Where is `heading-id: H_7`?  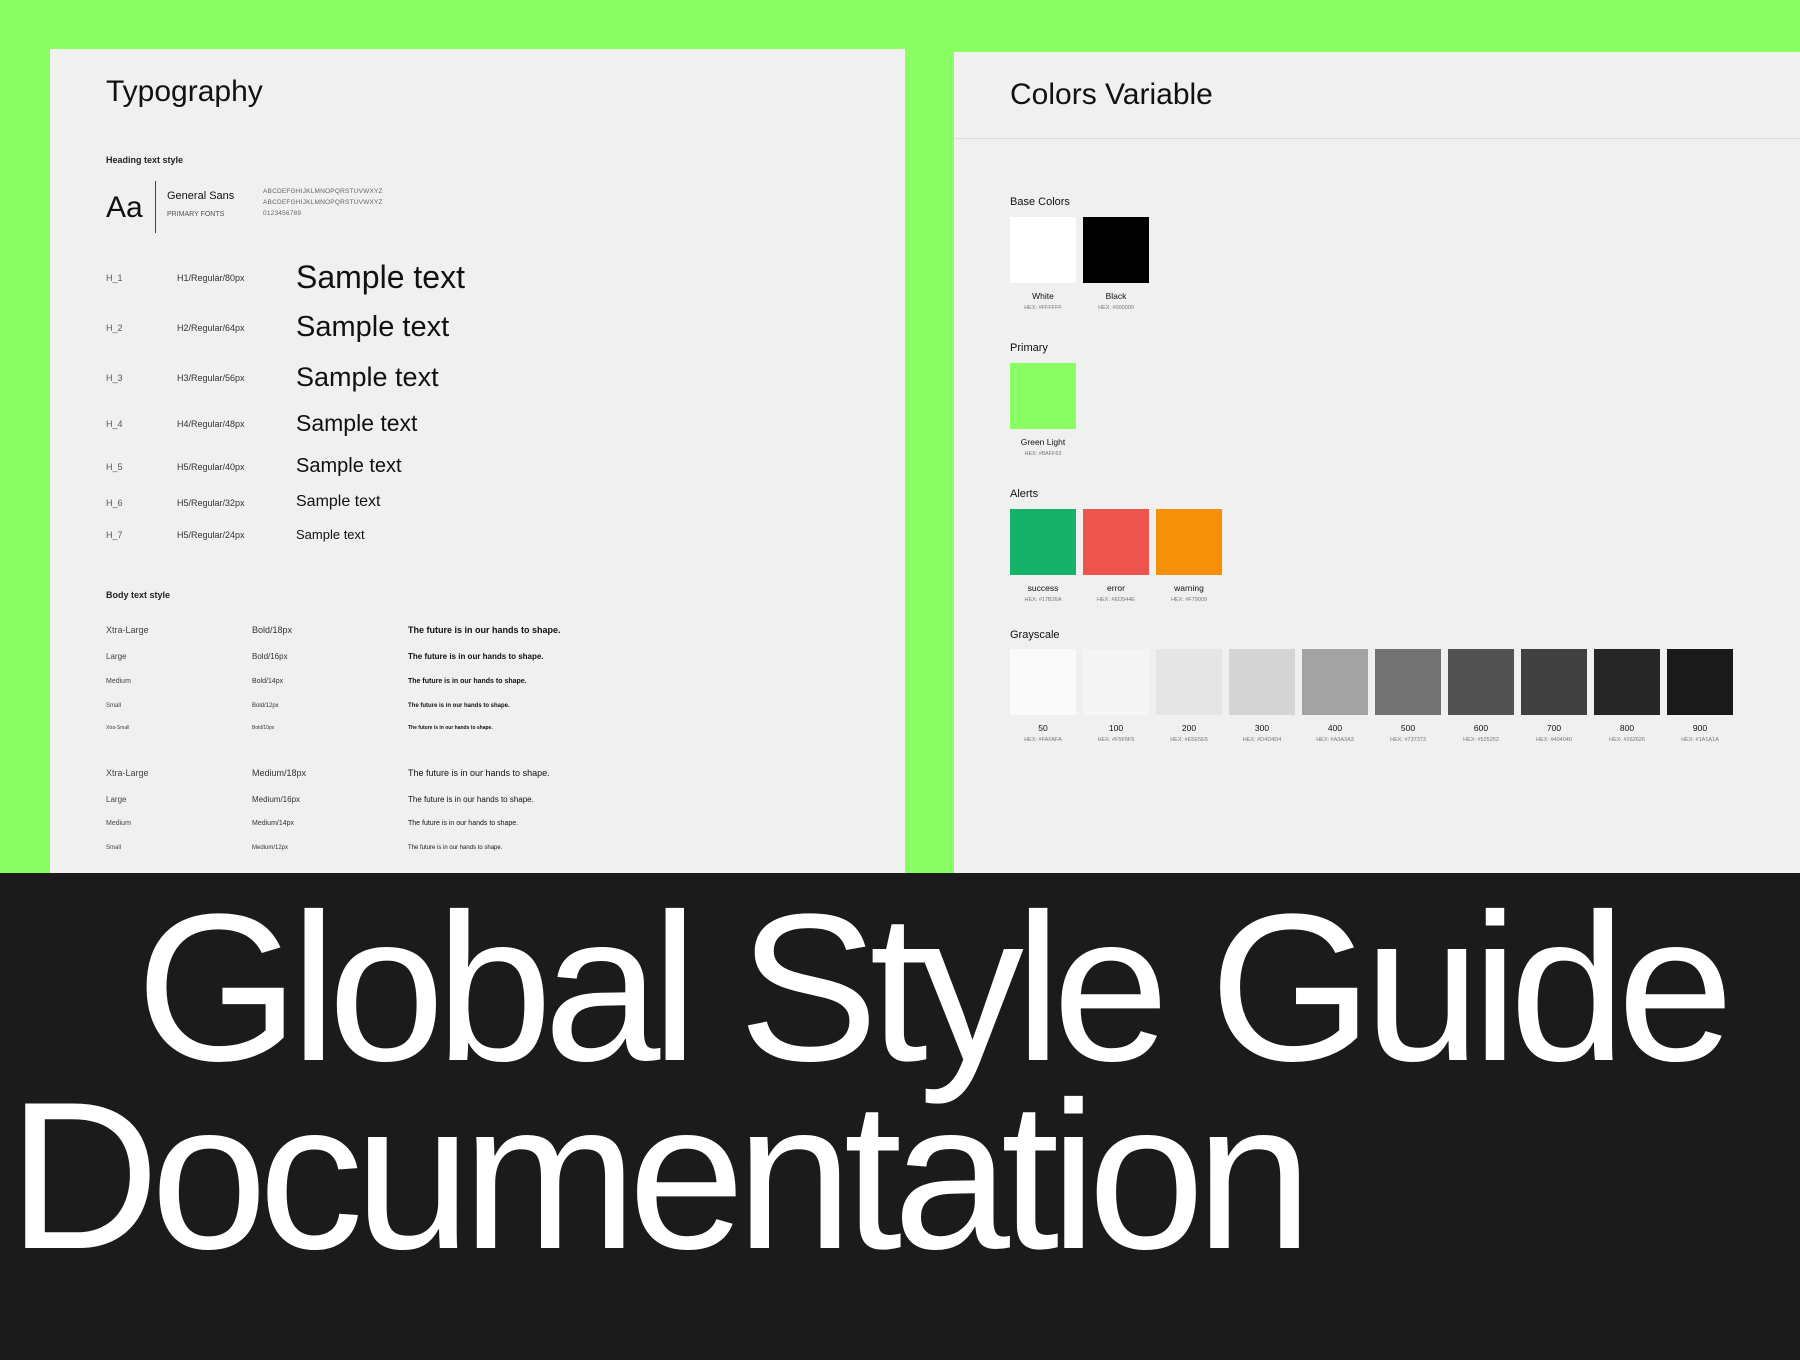
heading-id: H_7 is located at coordinates (114, 534).